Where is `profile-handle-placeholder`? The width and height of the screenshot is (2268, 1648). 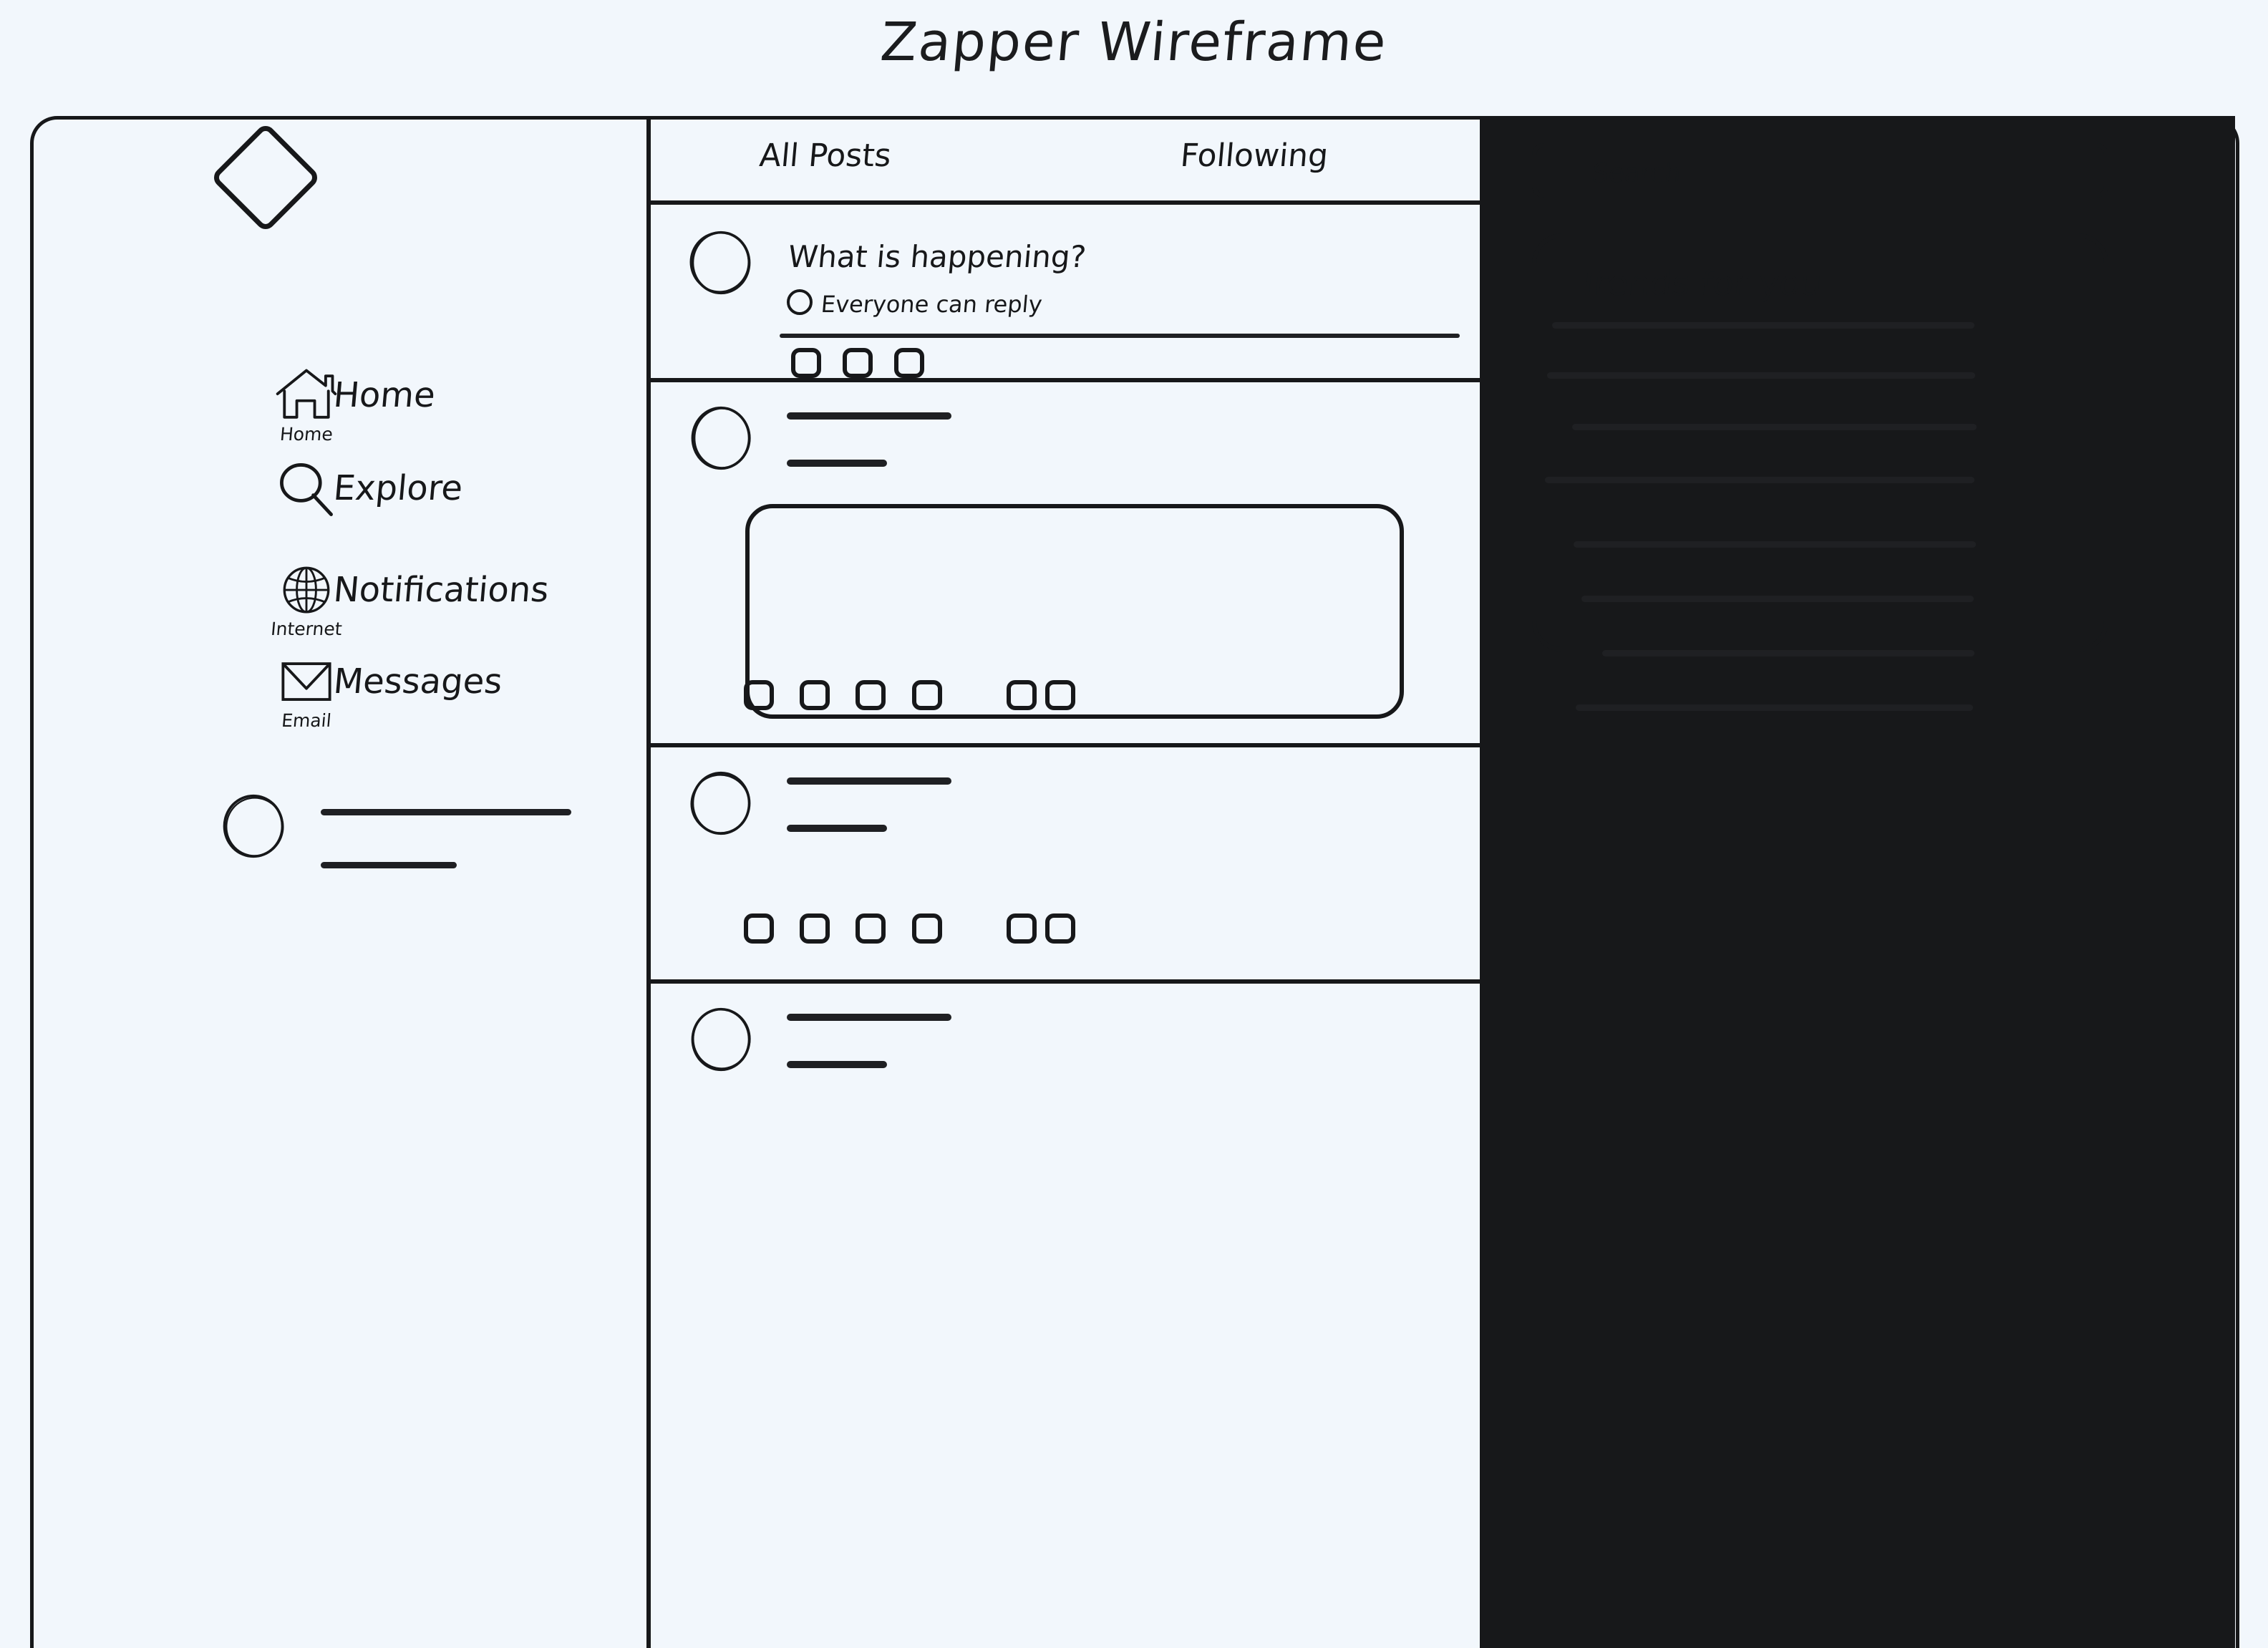
profile-handle-placeholder is located at coordinates (389, 865).